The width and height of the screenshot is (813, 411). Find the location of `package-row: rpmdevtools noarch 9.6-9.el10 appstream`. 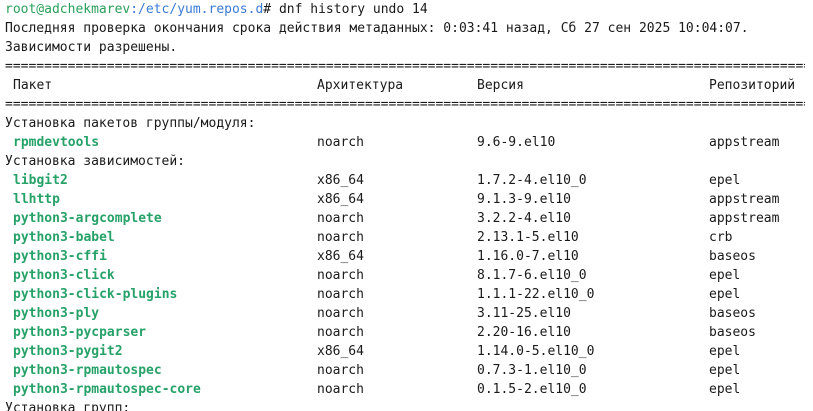

package-row: rpmdevtools noarch 9.6-9.el10 appstream is located at coordinates (406, 142).